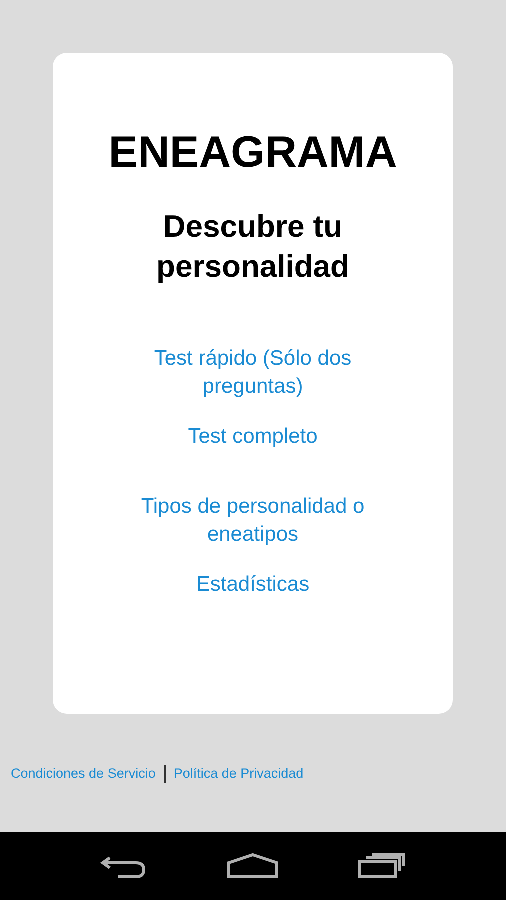 The image size is (506, 900). What do you see at coordinates (253, 585) in the screenshot?
I see `menu-link: Estadísticas` at bounding box center [253, 585].